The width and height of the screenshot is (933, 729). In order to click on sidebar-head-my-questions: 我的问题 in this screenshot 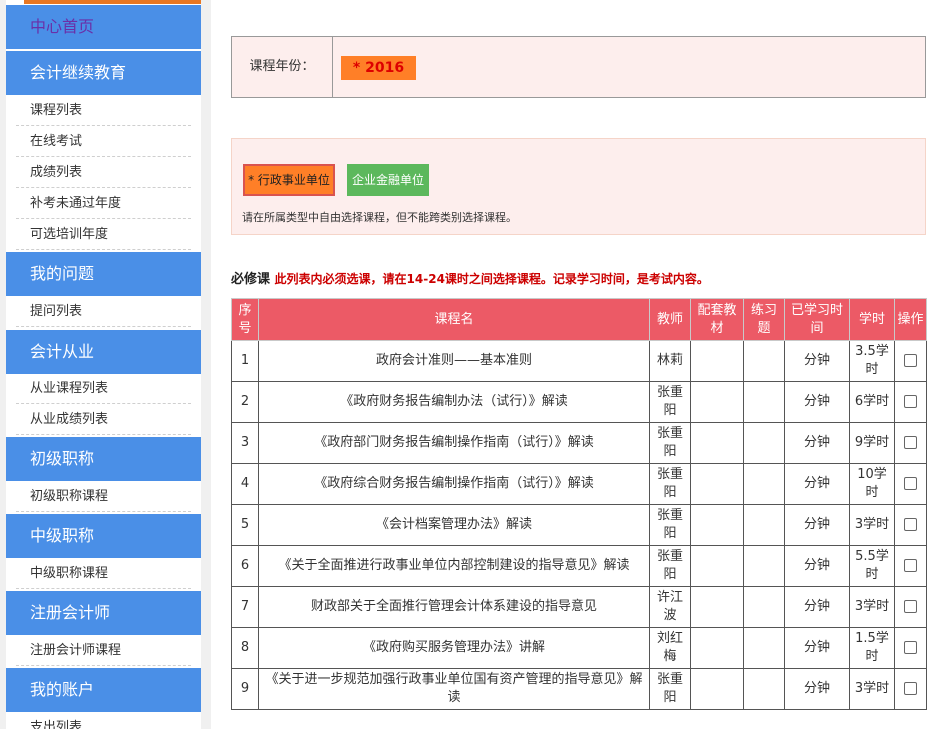, I will do `click(103, 274)`.